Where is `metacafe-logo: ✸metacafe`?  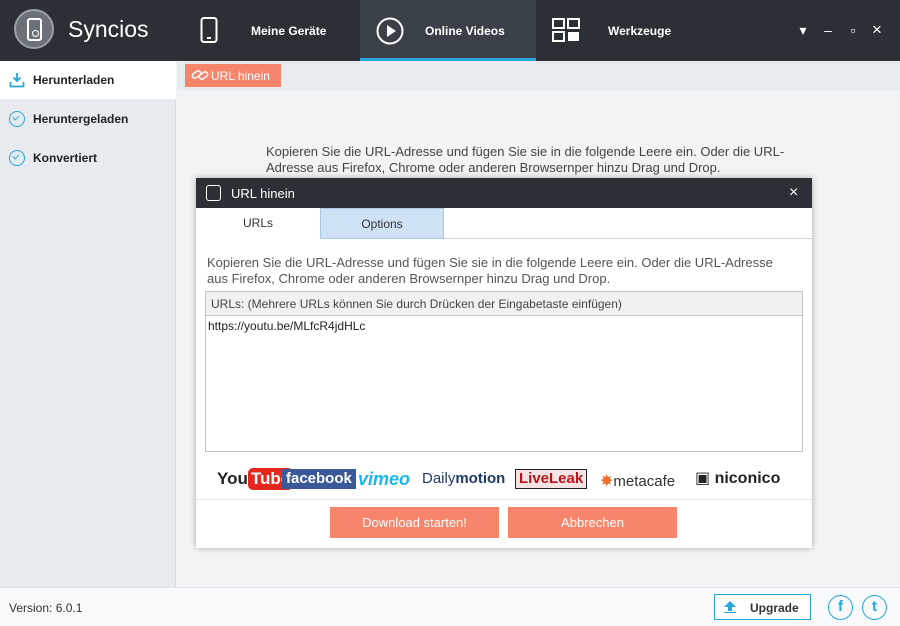
metacafe-logo: ✸metacafe is located at coordinates (637, 482).